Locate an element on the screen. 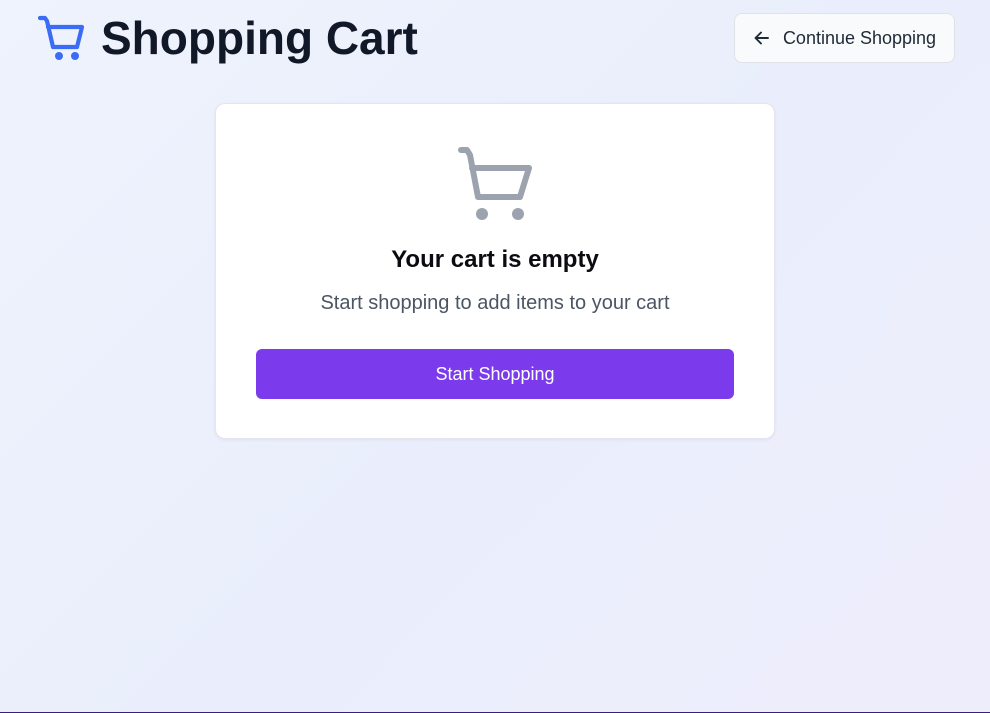 This screenshot has height=713, width=990. start-shopping-button: Start Shopping is located at coordinates (495, 374).